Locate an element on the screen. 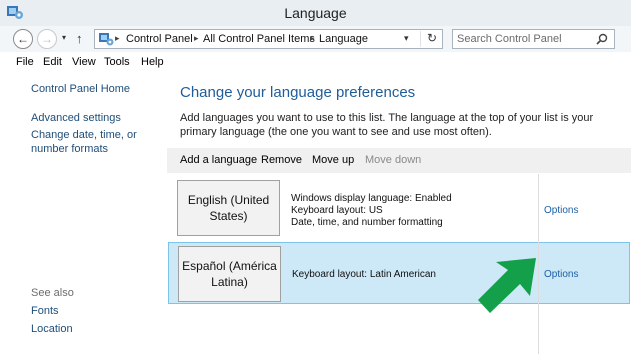  see-also-label: See also is located at coordinates (52, 293).